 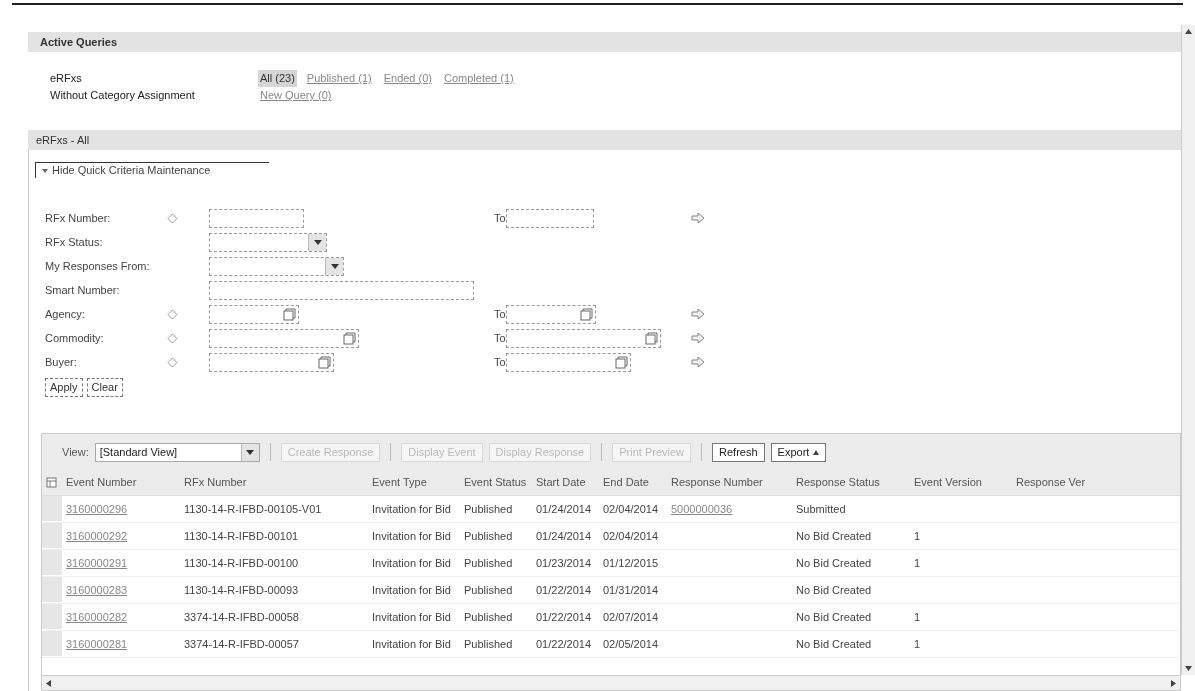 I want to click on column-header: Event Type, so click(x=414, y=482).